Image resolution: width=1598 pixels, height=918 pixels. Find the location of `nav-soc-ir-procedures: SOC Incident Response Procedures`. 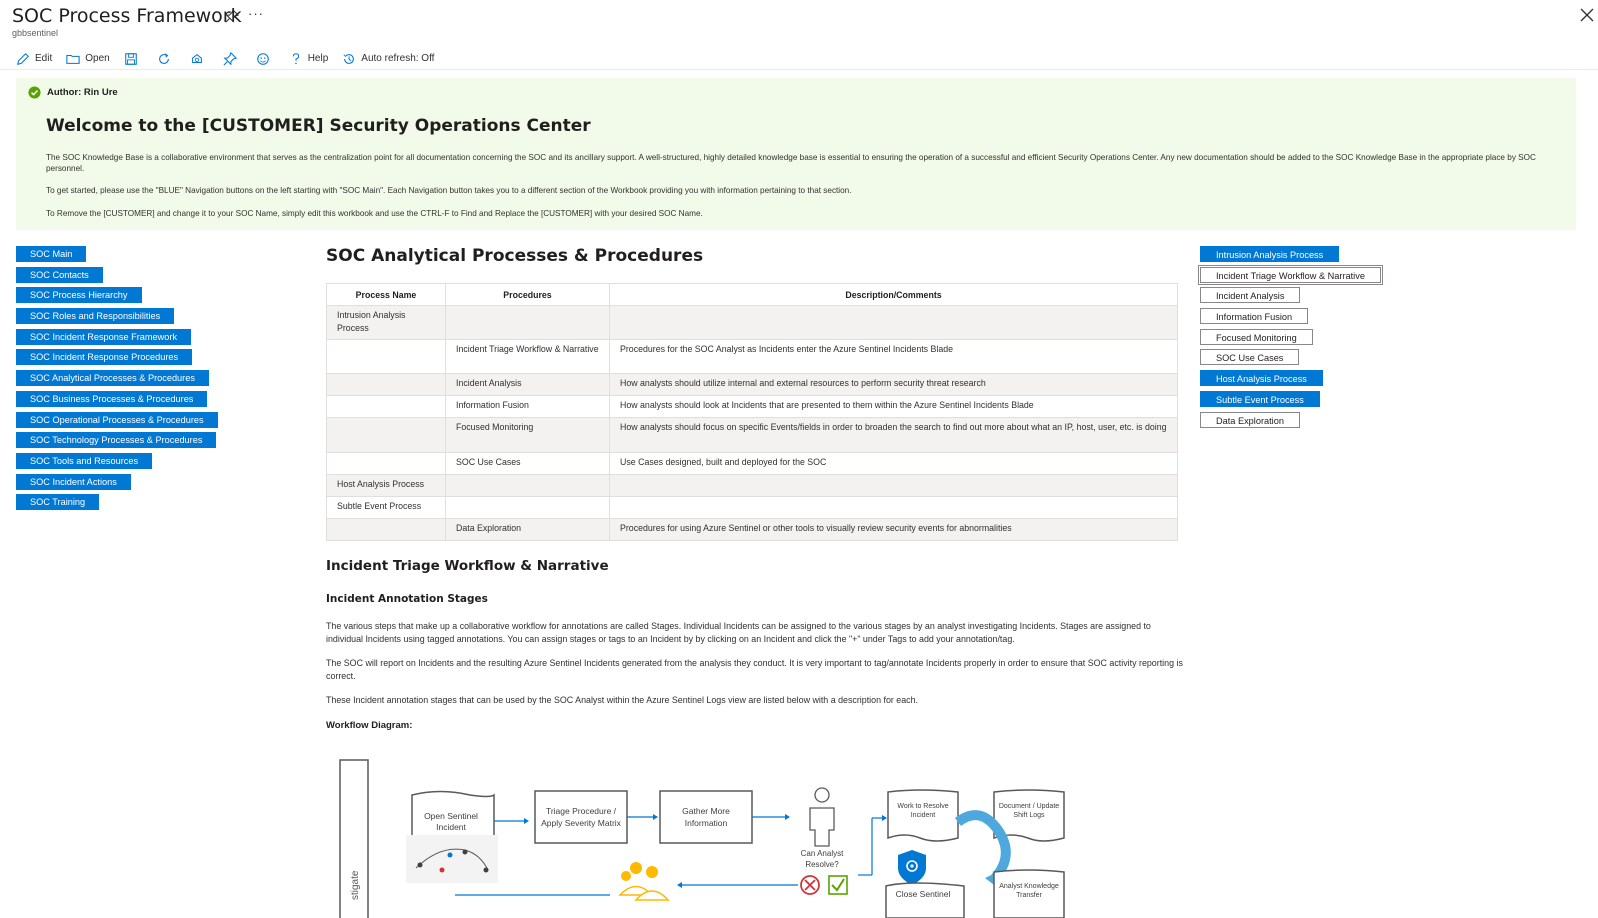

nav-soc-ir-procedures: SOC Incident Response Procedures is located at coordinates (104, 357).